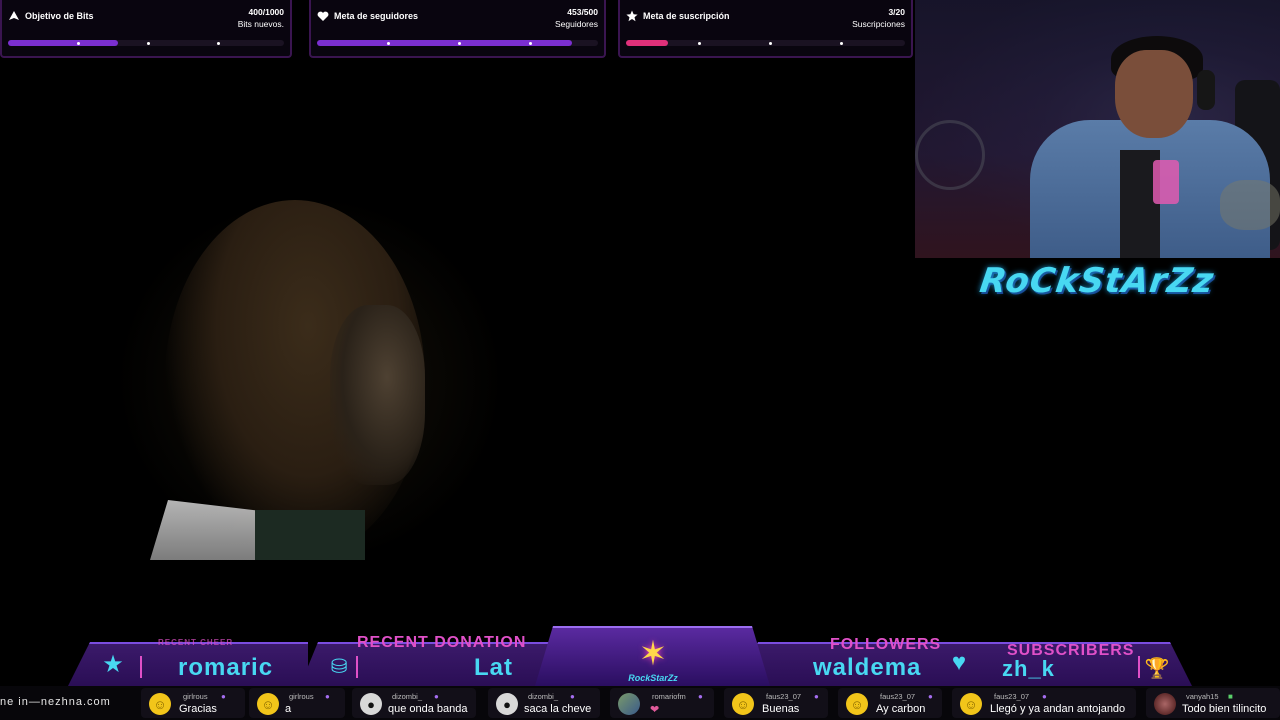 This screenshot has width=1280, height=720. Describe the element at coordinates (457, 43) in the screenshot. I see `followers-goal-progress` at that location.